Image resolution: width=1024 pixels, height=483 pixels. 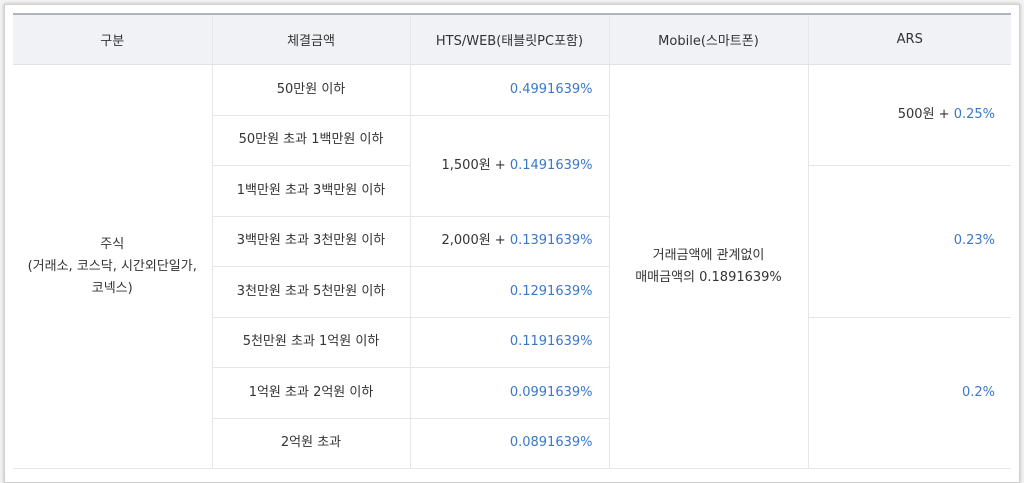 What do you see at coordinates (551, 342) in the screenshot?
I see `hts-rate: 0.1191639%` at bounding box center [551, 342].